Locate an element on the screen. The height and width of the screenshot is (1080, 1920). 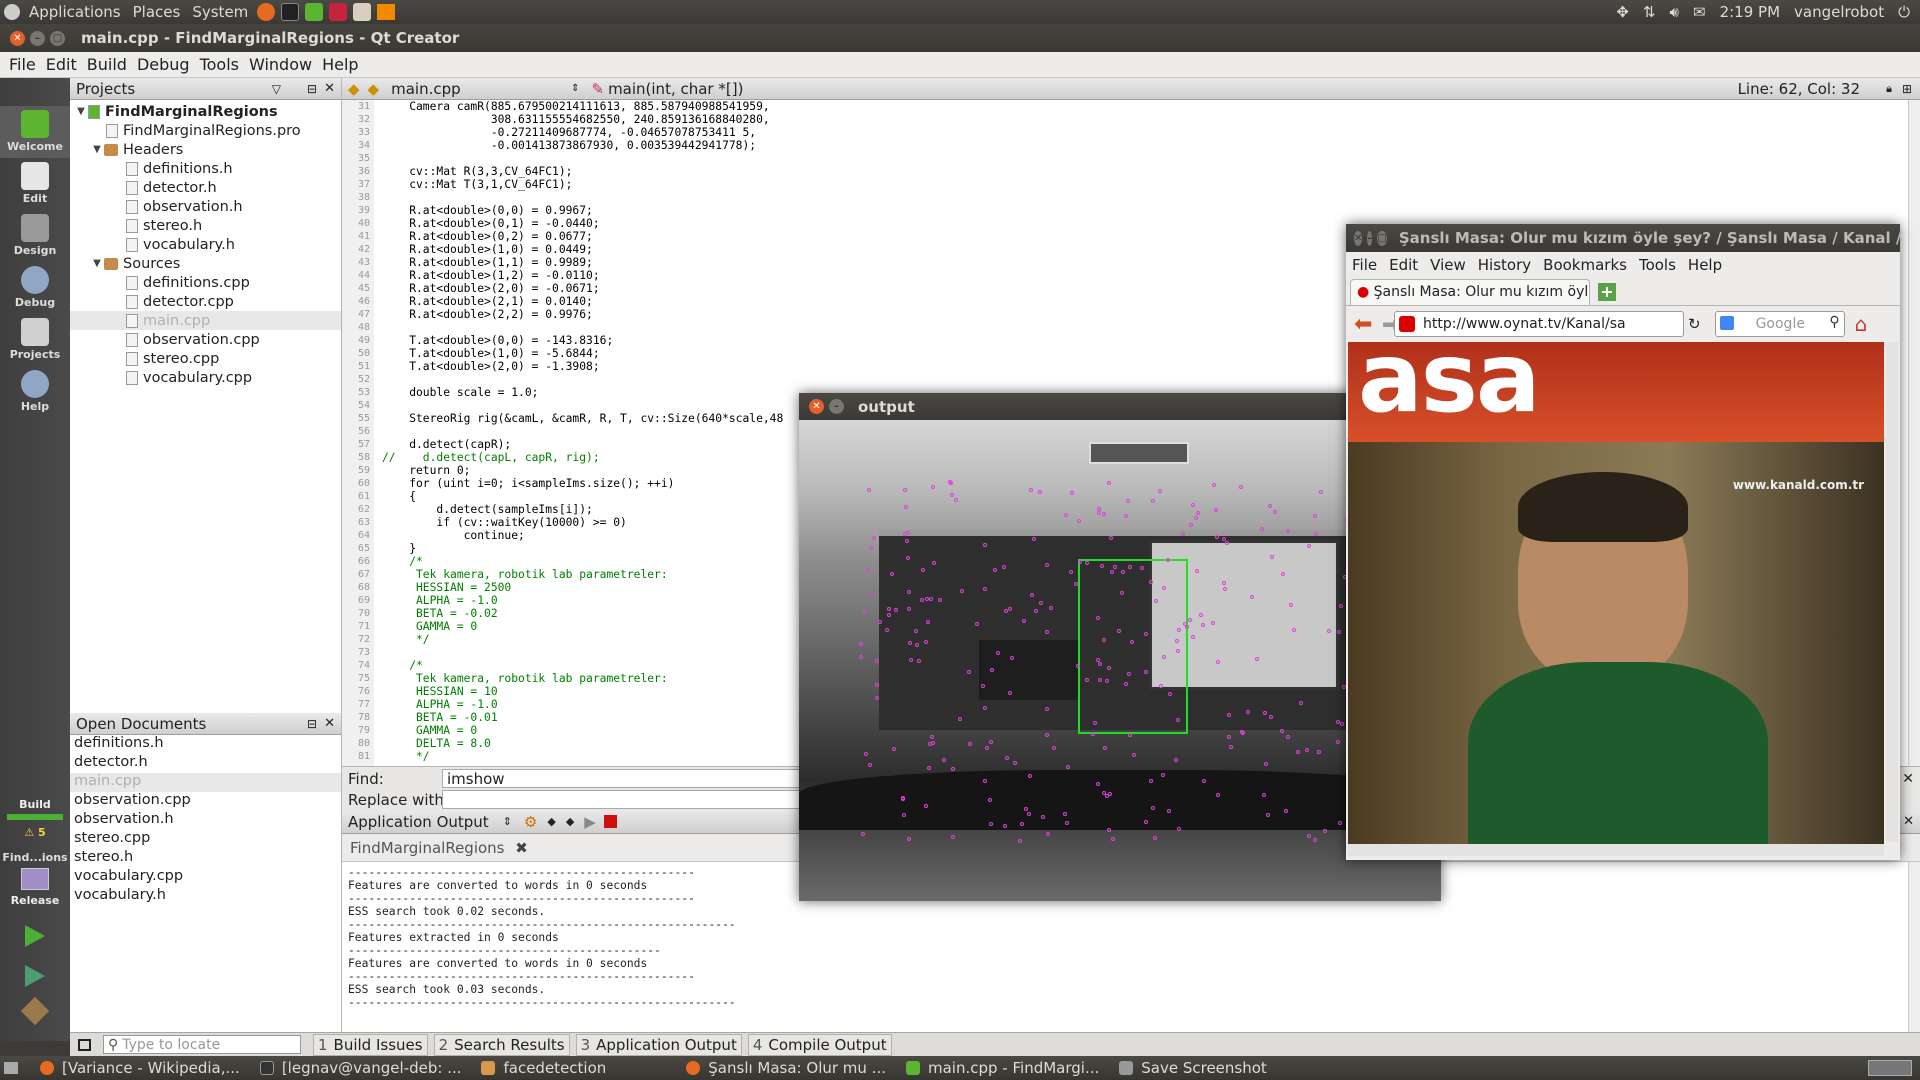
open-doc-item: vocabulary.h is located at coordinates (205, 896).